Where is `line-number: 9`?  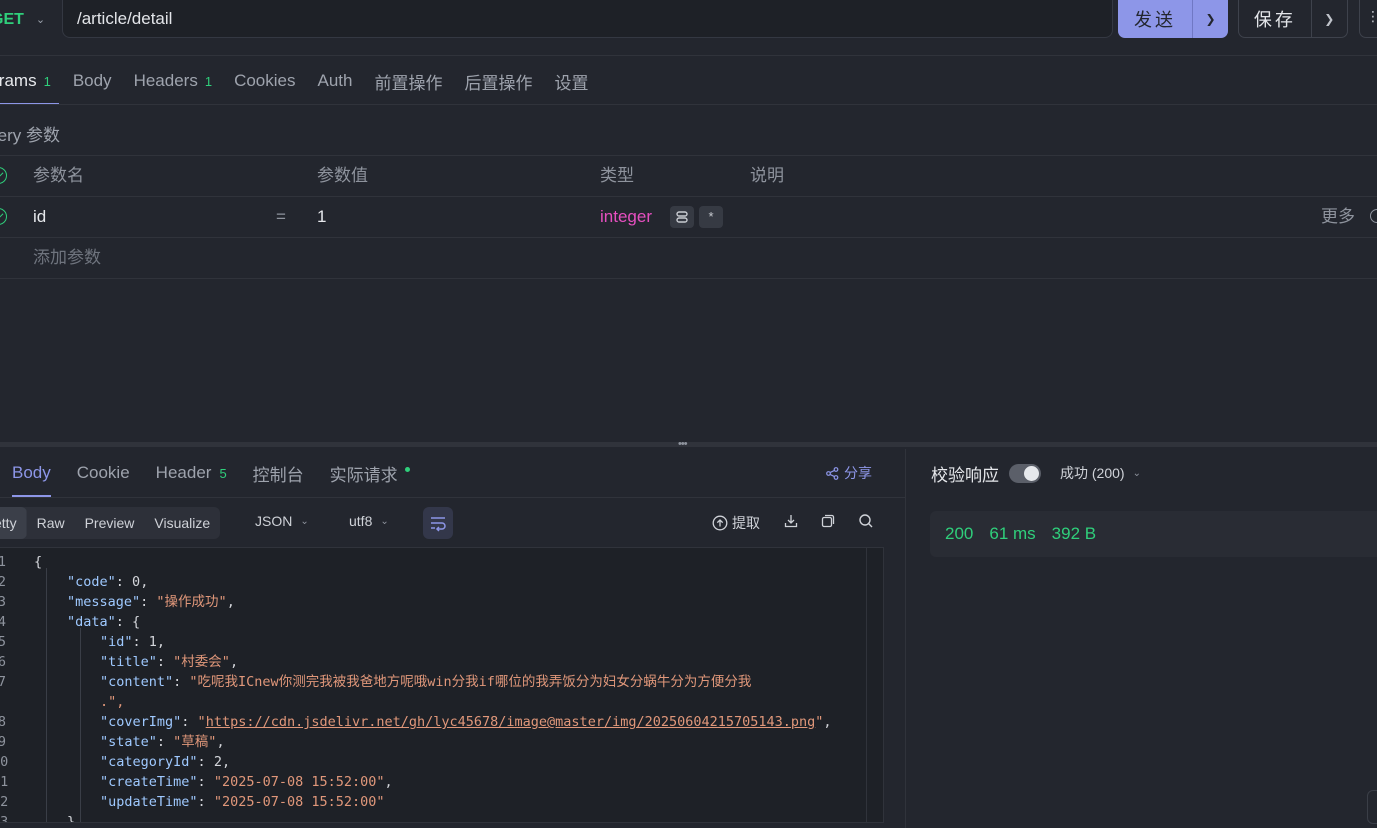
line-number: 9 is located at coordinates (3, 742).